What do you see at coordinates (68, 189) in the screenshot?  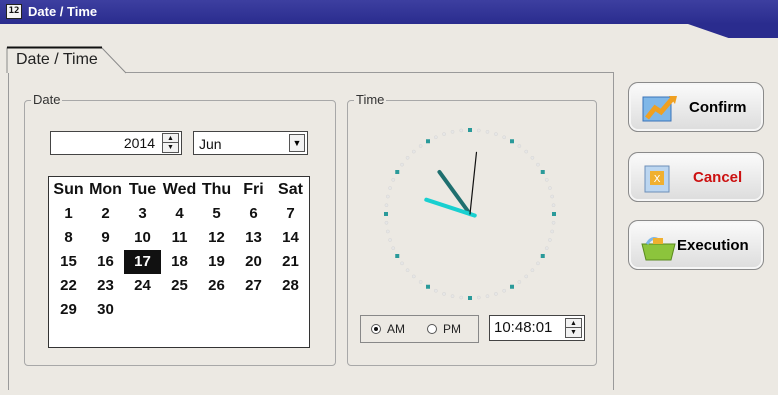 I see `weekday-header: Sun` at bounding box center [68, 189].